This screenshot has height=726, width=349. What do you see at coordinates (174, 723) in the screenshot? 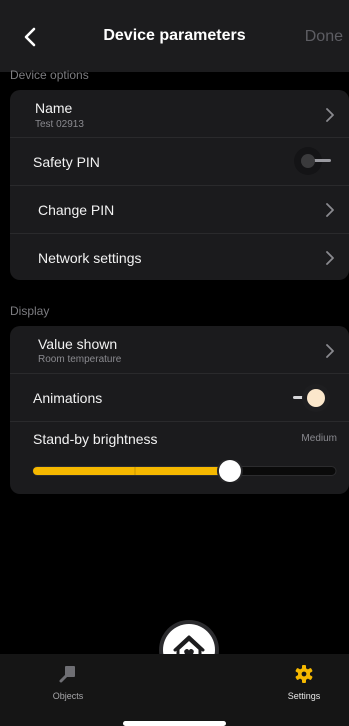
I see `home-indicator` at bounding box center [174, 723].